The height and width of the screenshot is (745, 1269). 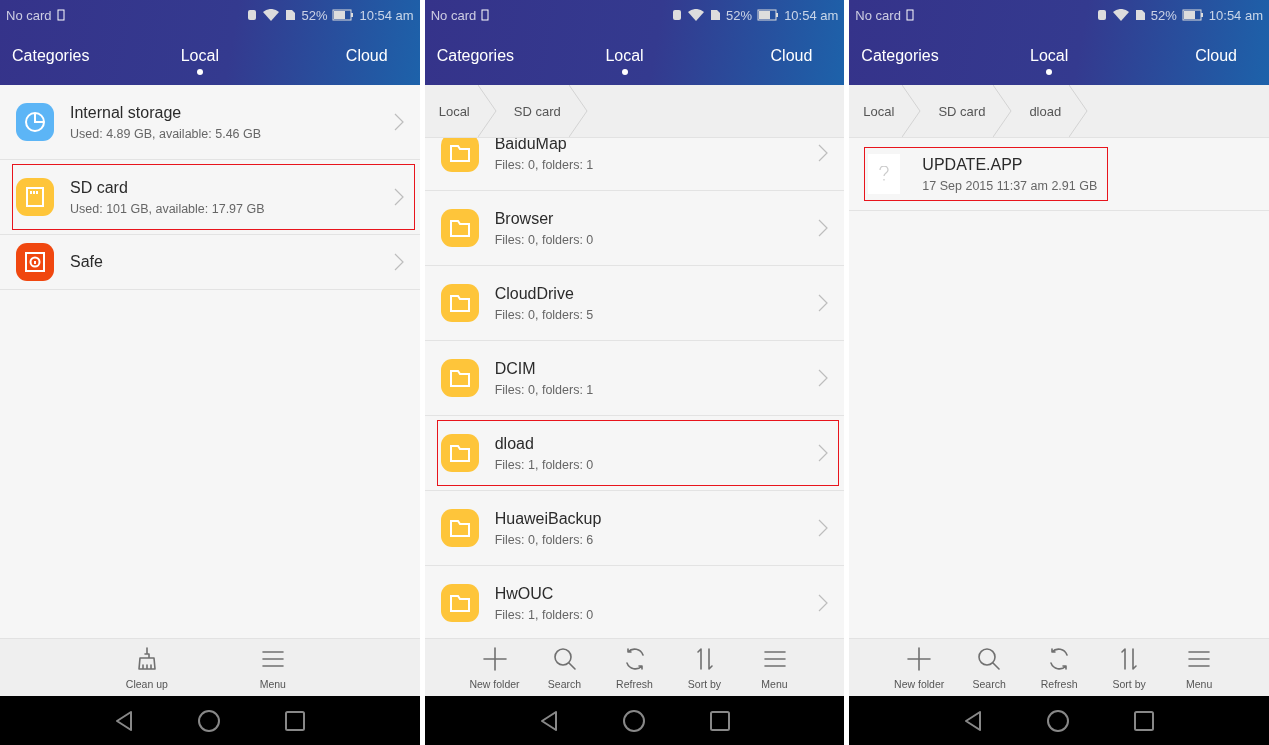 What do you see at coordinates (515, 368) in the screenshot?
I see `item-title: DCIM` at bounding box center [515, 368].